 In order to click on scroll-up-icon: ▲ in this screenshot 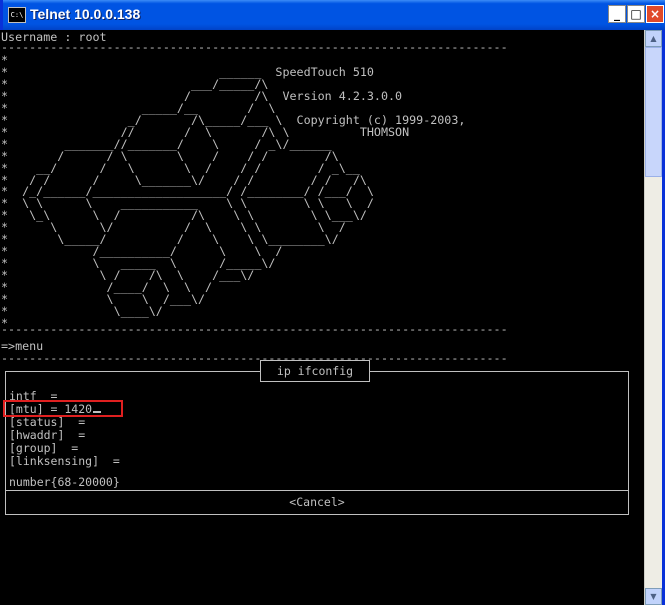, I will do `click(653, 38)`.